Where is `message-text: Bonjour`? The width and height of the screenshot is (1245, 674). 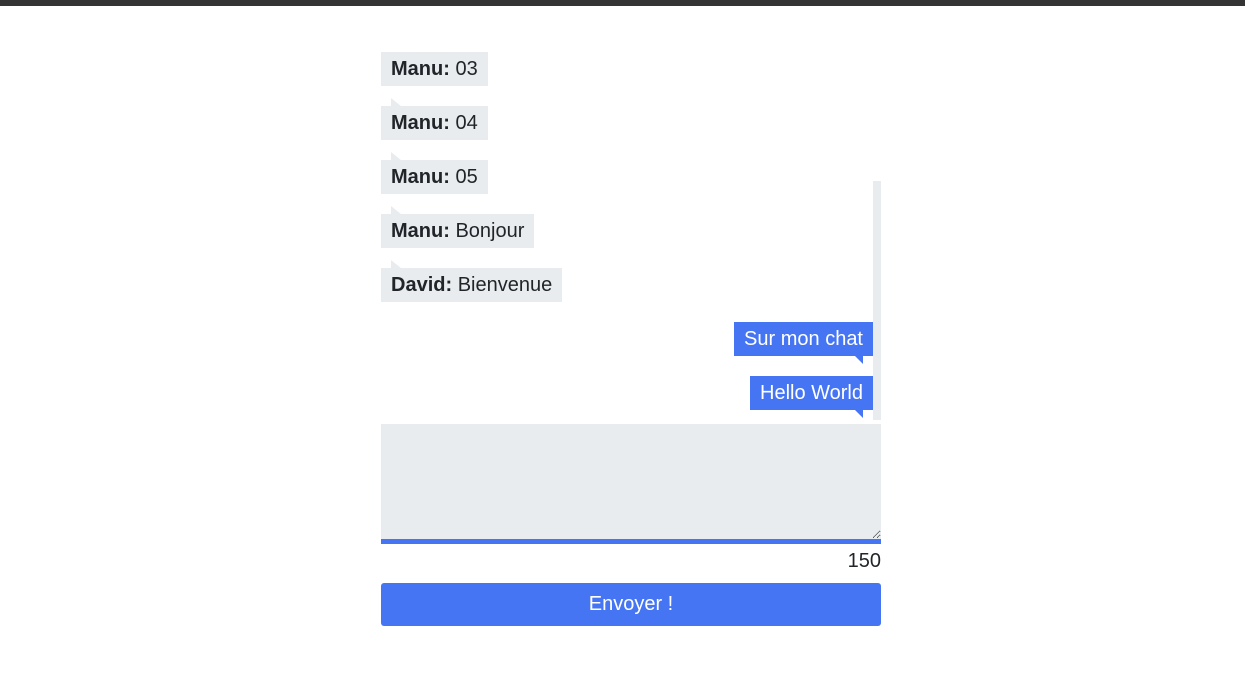 message-text: Bonjour is located at coordinates (490, 231).